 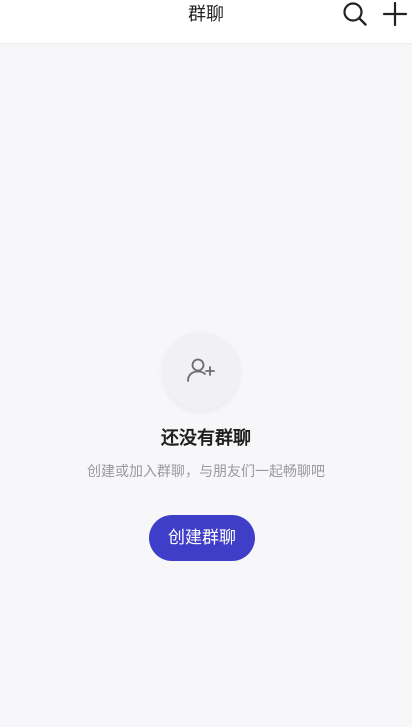 I want to click on search-icon, so click(x=355, y=15).